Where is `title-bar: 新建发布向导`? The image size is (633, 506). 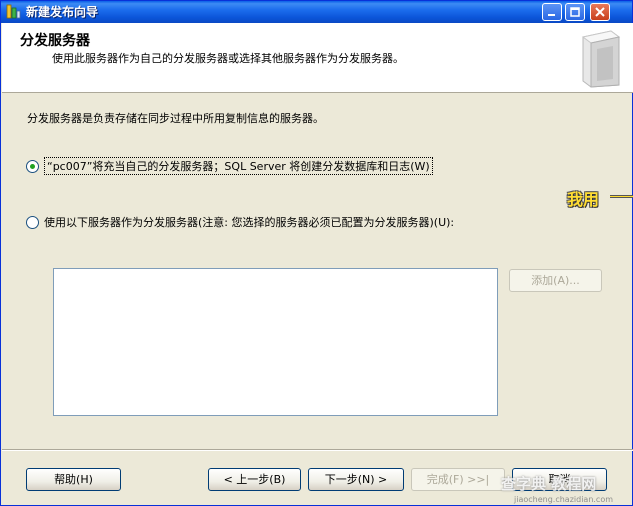
title-bar: 新建发布向导 is located at coordinates (316, 12).